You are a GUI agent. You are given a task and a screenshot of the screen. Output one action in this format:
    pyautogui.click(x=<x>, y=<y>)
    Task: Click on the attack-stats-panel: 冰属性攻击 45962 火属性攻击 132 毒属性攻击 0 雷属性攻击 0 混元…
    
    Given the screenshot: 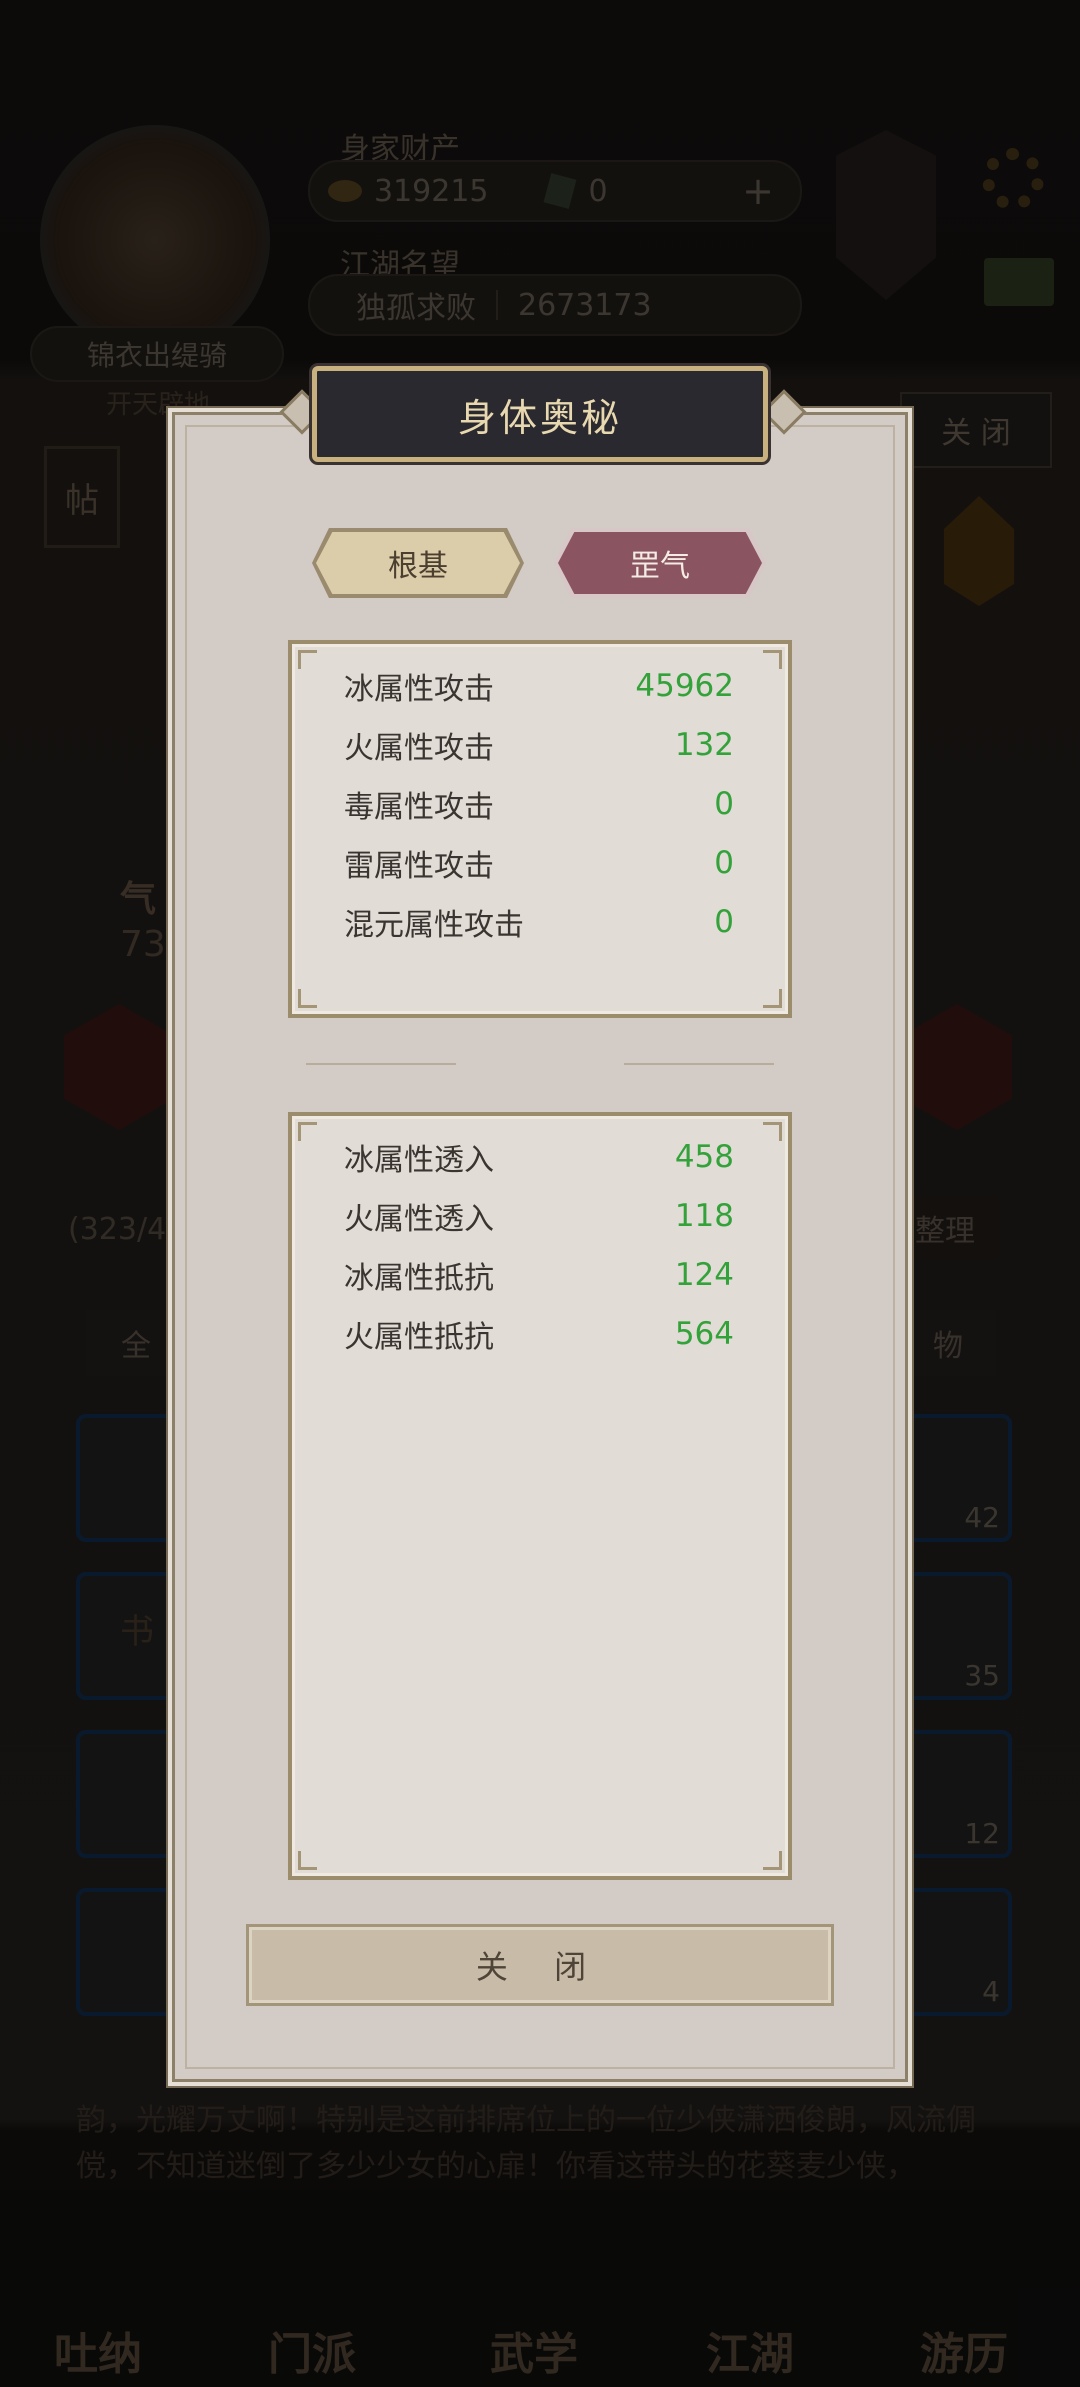 What is the action you would take?
    pyautogui.click(x=540, y=829)
    